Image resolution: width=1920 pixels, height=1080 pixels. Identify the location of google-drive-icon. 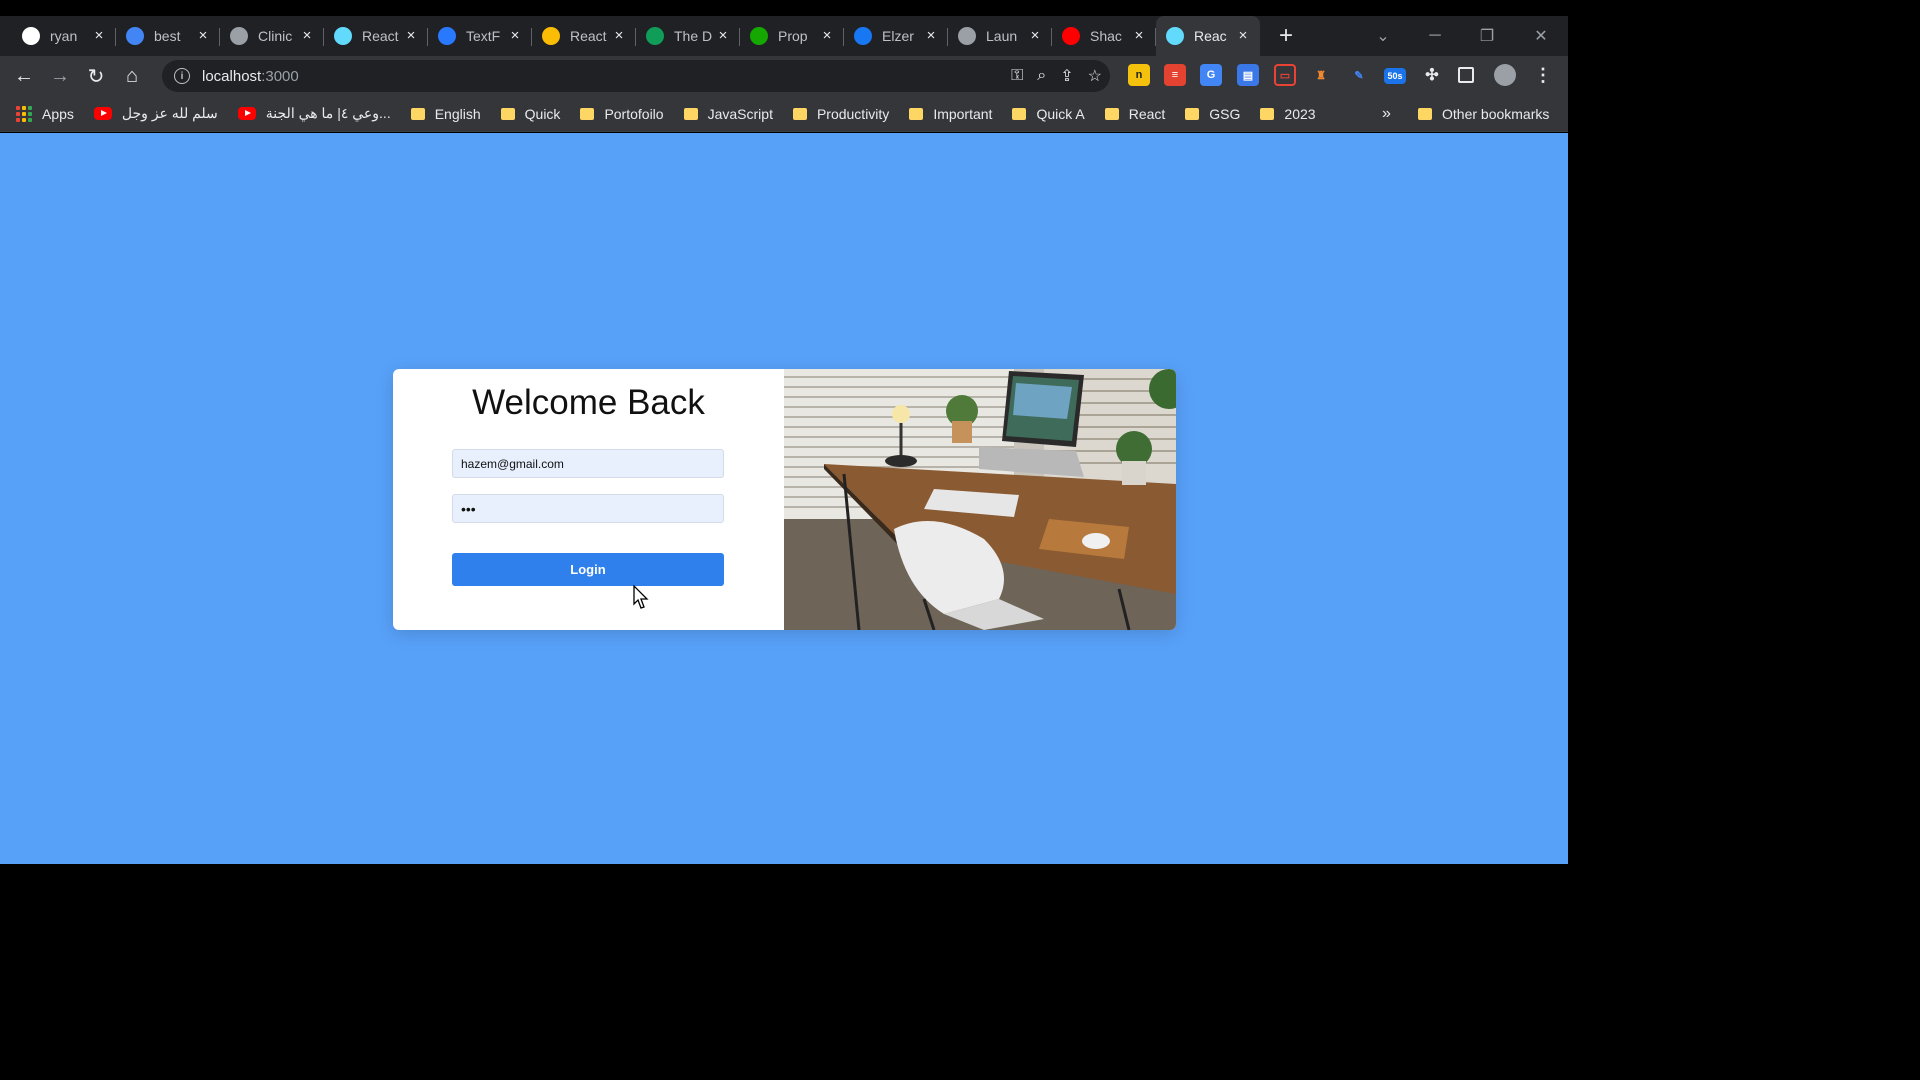
(551, 36).